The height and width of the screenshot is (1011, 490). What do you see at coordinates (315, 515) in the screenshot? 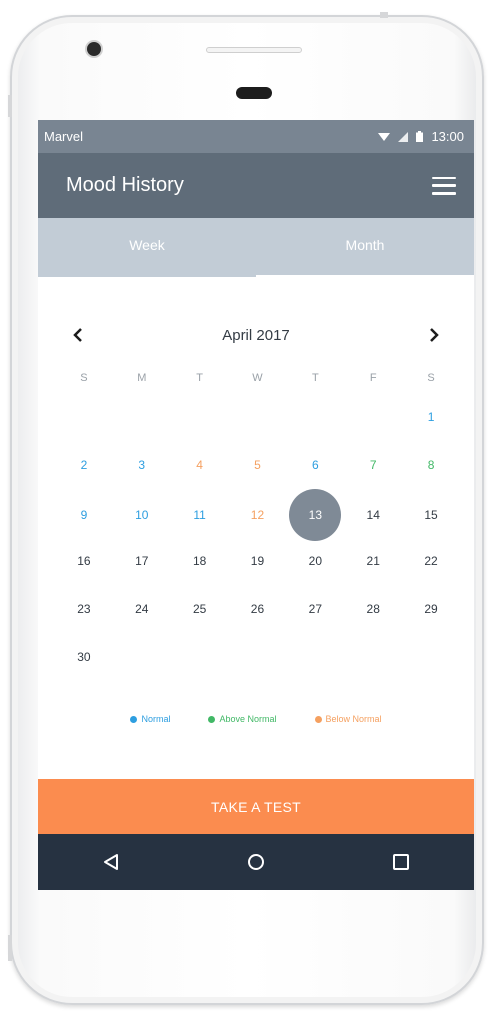
I see `calendar-day-selected: 13` at bounding box center [315, 515].